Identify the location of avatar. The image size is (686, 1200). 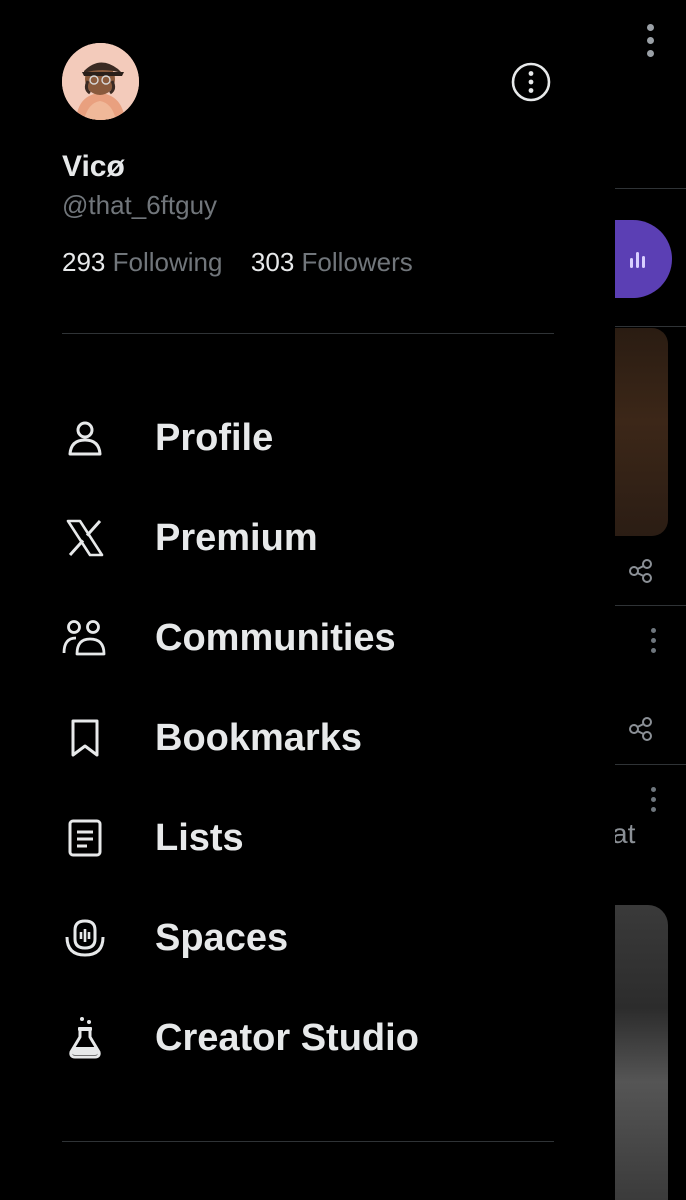
(100, 81).